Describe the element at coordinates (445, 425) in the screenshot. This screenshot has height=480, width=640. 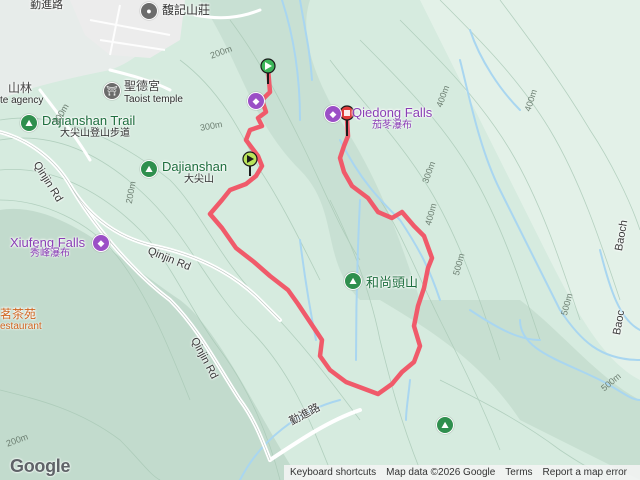
I see `peak-icon: ⛰` at that location.